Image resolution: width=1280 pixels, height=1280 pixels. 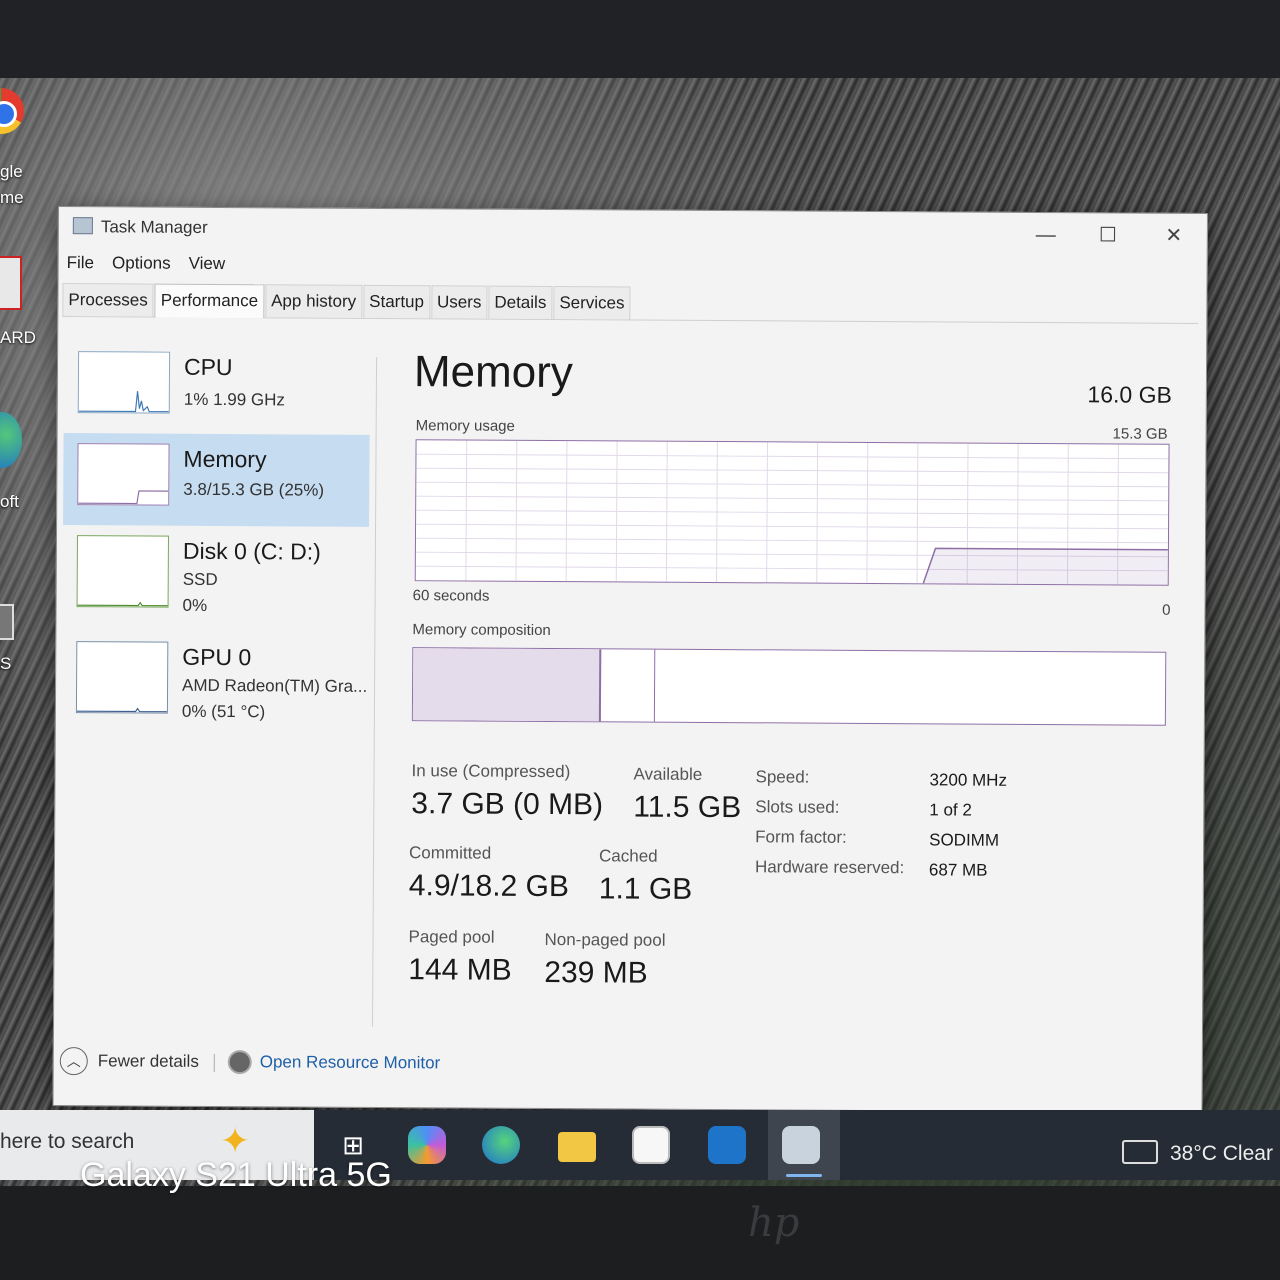 What do you see at coordinates (1108, 235) in the screenshot?
I see `maximize-button: ☐` at bounding box center [1108, 235].